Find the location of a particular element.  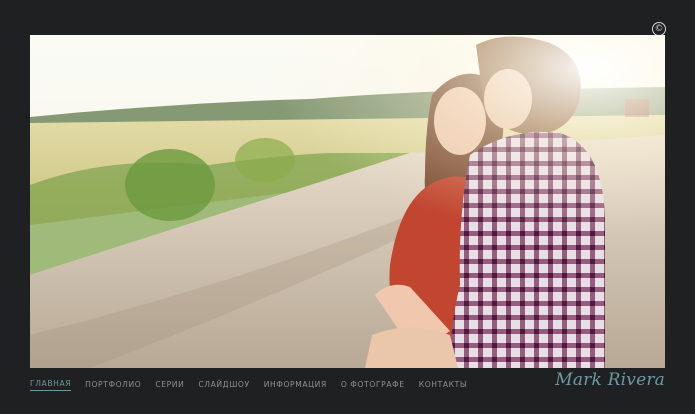

photographer-signature-logo: Mark Rivera is located at coordinates (610, 380).